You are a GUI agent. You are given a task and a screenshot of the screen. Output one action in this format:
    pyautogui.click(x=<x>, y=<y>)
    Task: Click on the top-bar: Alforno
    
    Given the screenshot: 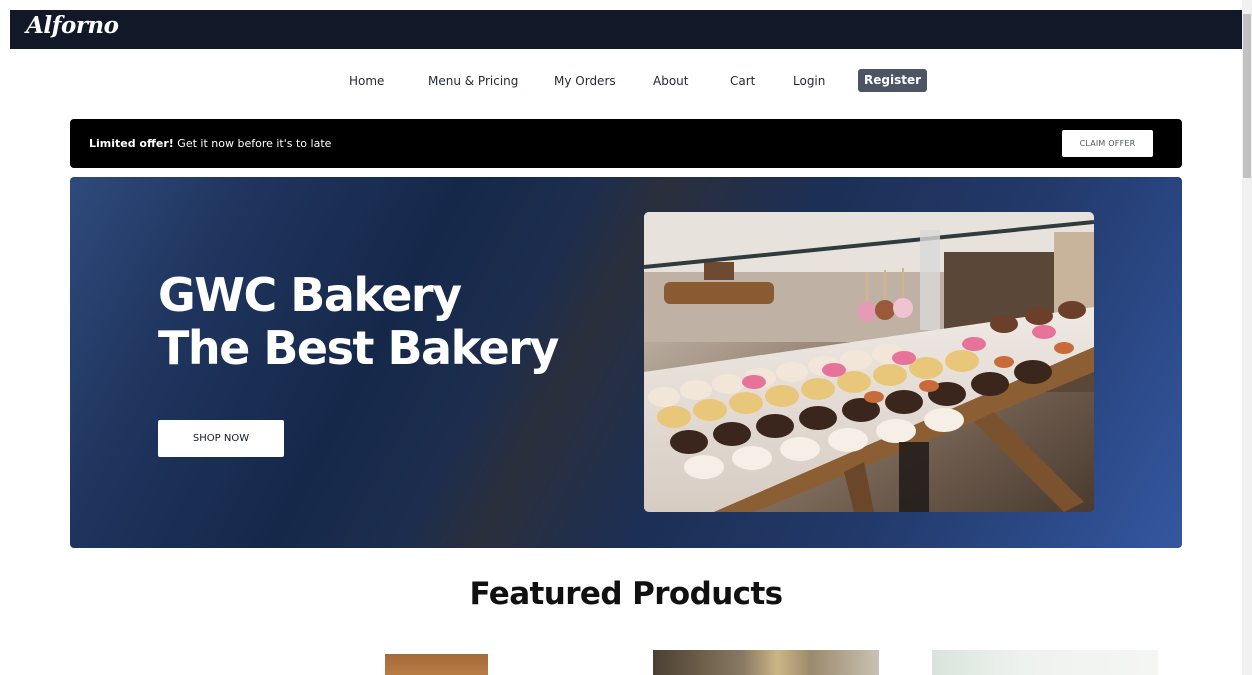 What is the action you would take?
    pyautogui.click(x=626, y=29)
    